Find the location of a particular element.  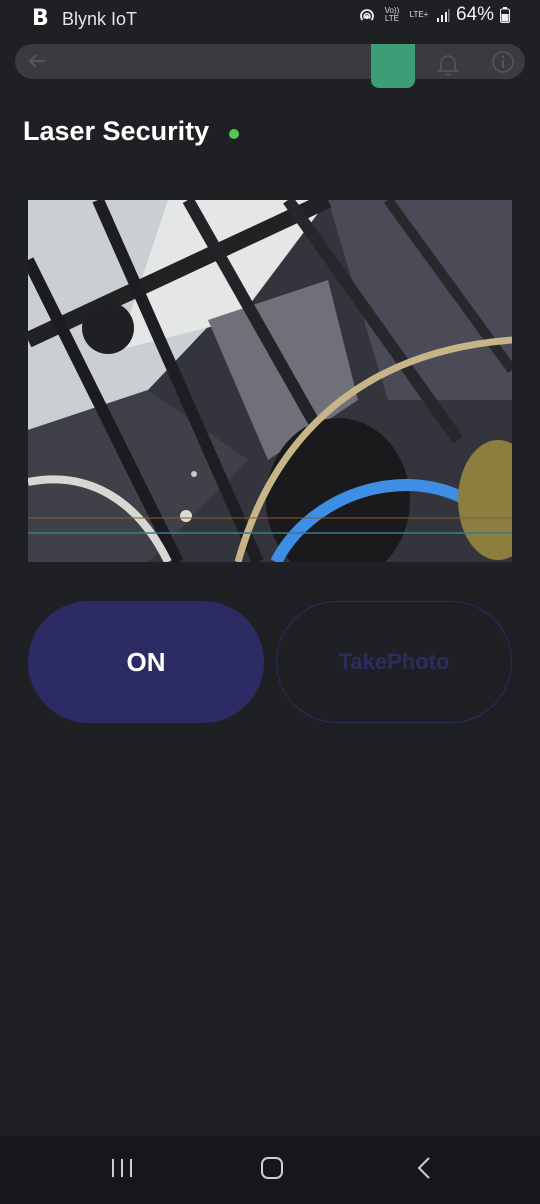

system-nav-bar is located at coordinates (270, 1170).